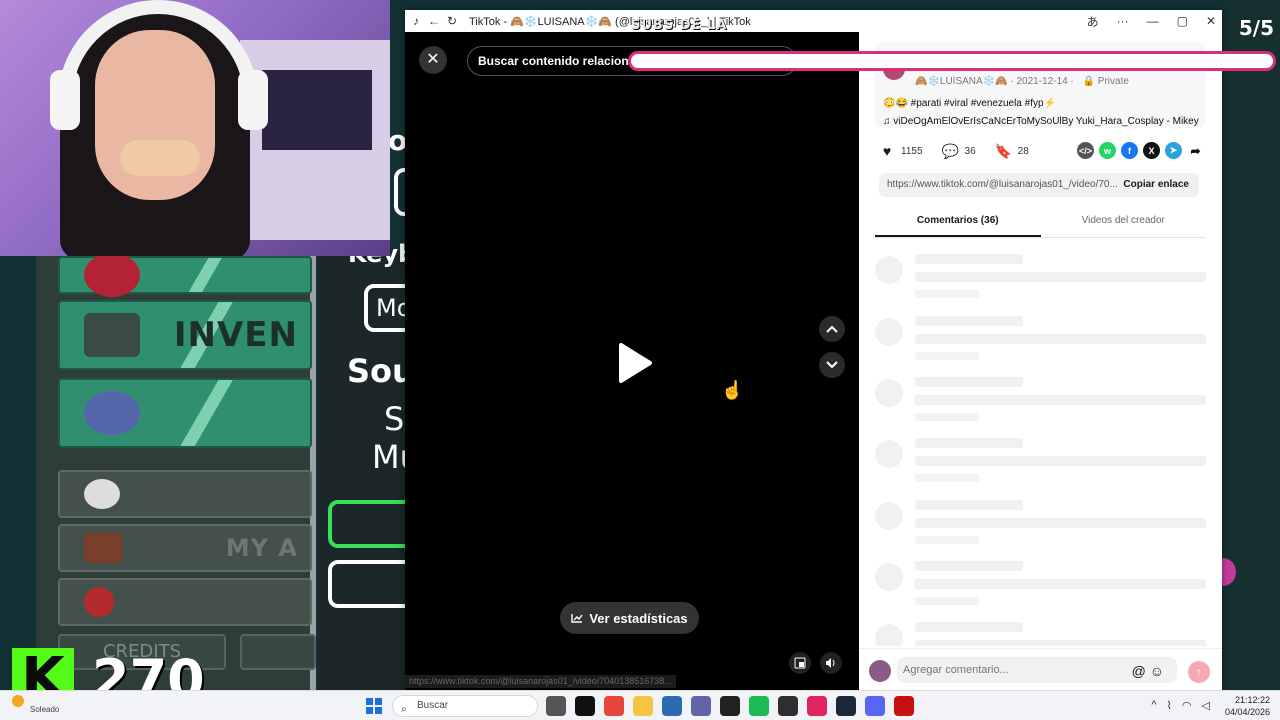 This screenshot has height=720, width=1280. Describe the element at coordinates (1153, 21) in the screenshot. I see `minimize-icon: —` at that location.